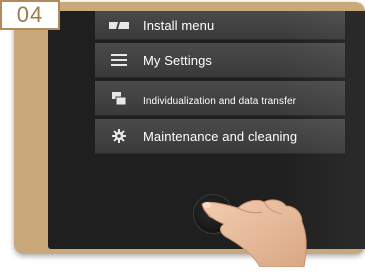 The height and width of the screenshot is (272, 365). Describe the element at coordinates (179, 25) in the screenshot. I see `menu-item-label: Install menu` at that location.